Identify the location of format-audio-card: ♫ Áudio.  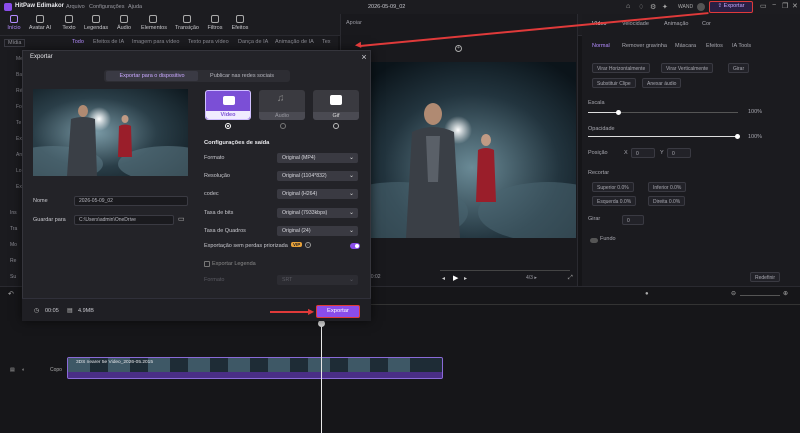
(282, 105).